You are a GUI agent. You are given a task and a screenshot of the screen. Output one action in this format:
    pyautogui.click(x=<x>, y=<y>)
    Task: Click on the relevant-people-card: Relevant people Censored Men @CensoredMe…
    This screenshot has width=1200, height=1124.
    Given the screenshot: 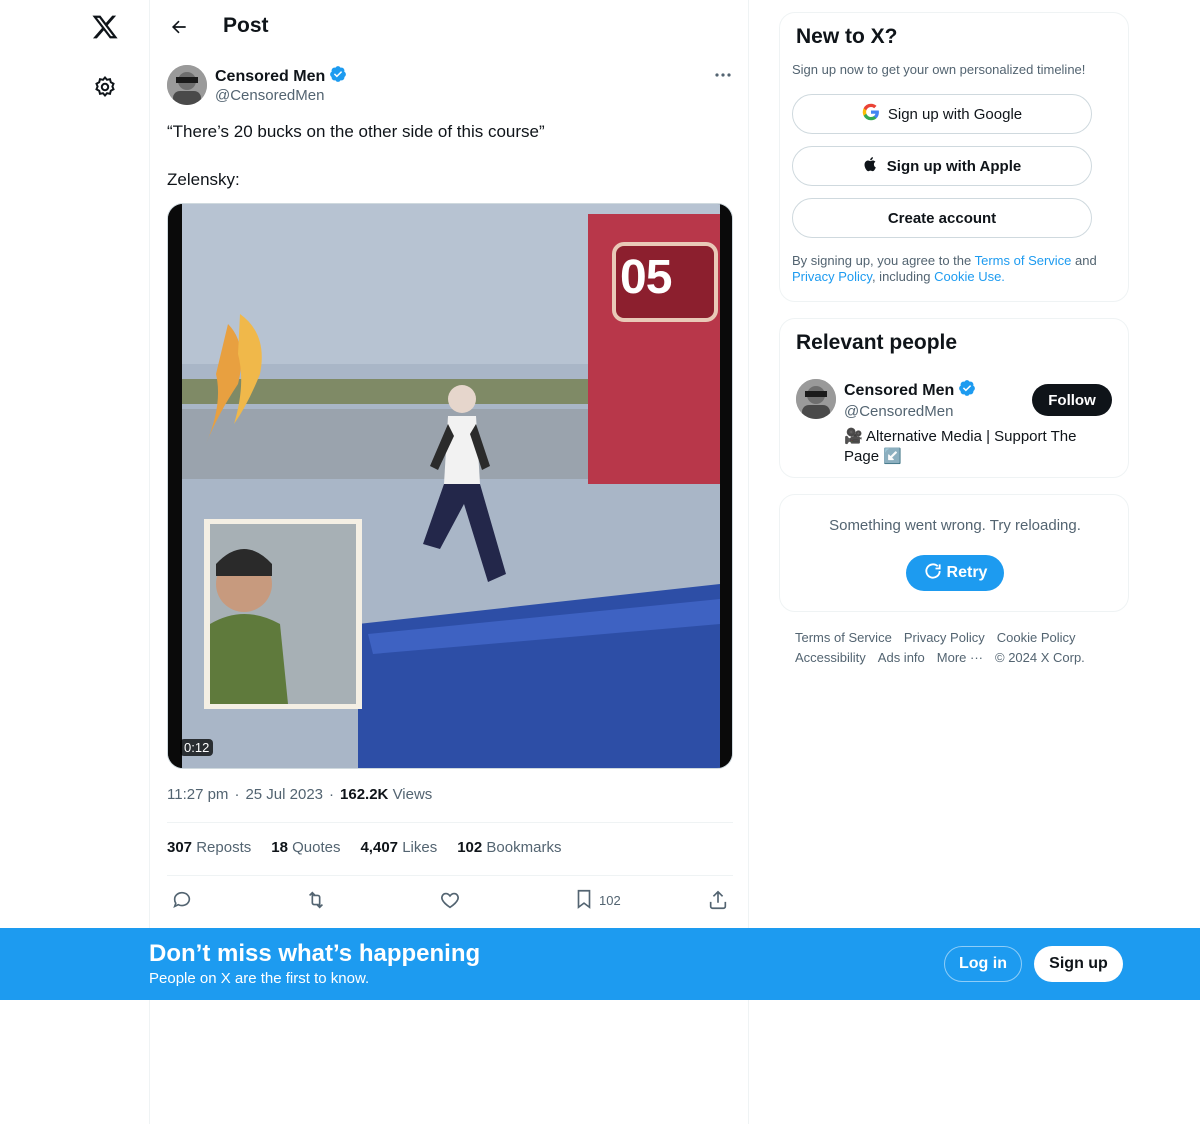 What is the action you would take?
    pyautogui.click(x=954, y=398)
    